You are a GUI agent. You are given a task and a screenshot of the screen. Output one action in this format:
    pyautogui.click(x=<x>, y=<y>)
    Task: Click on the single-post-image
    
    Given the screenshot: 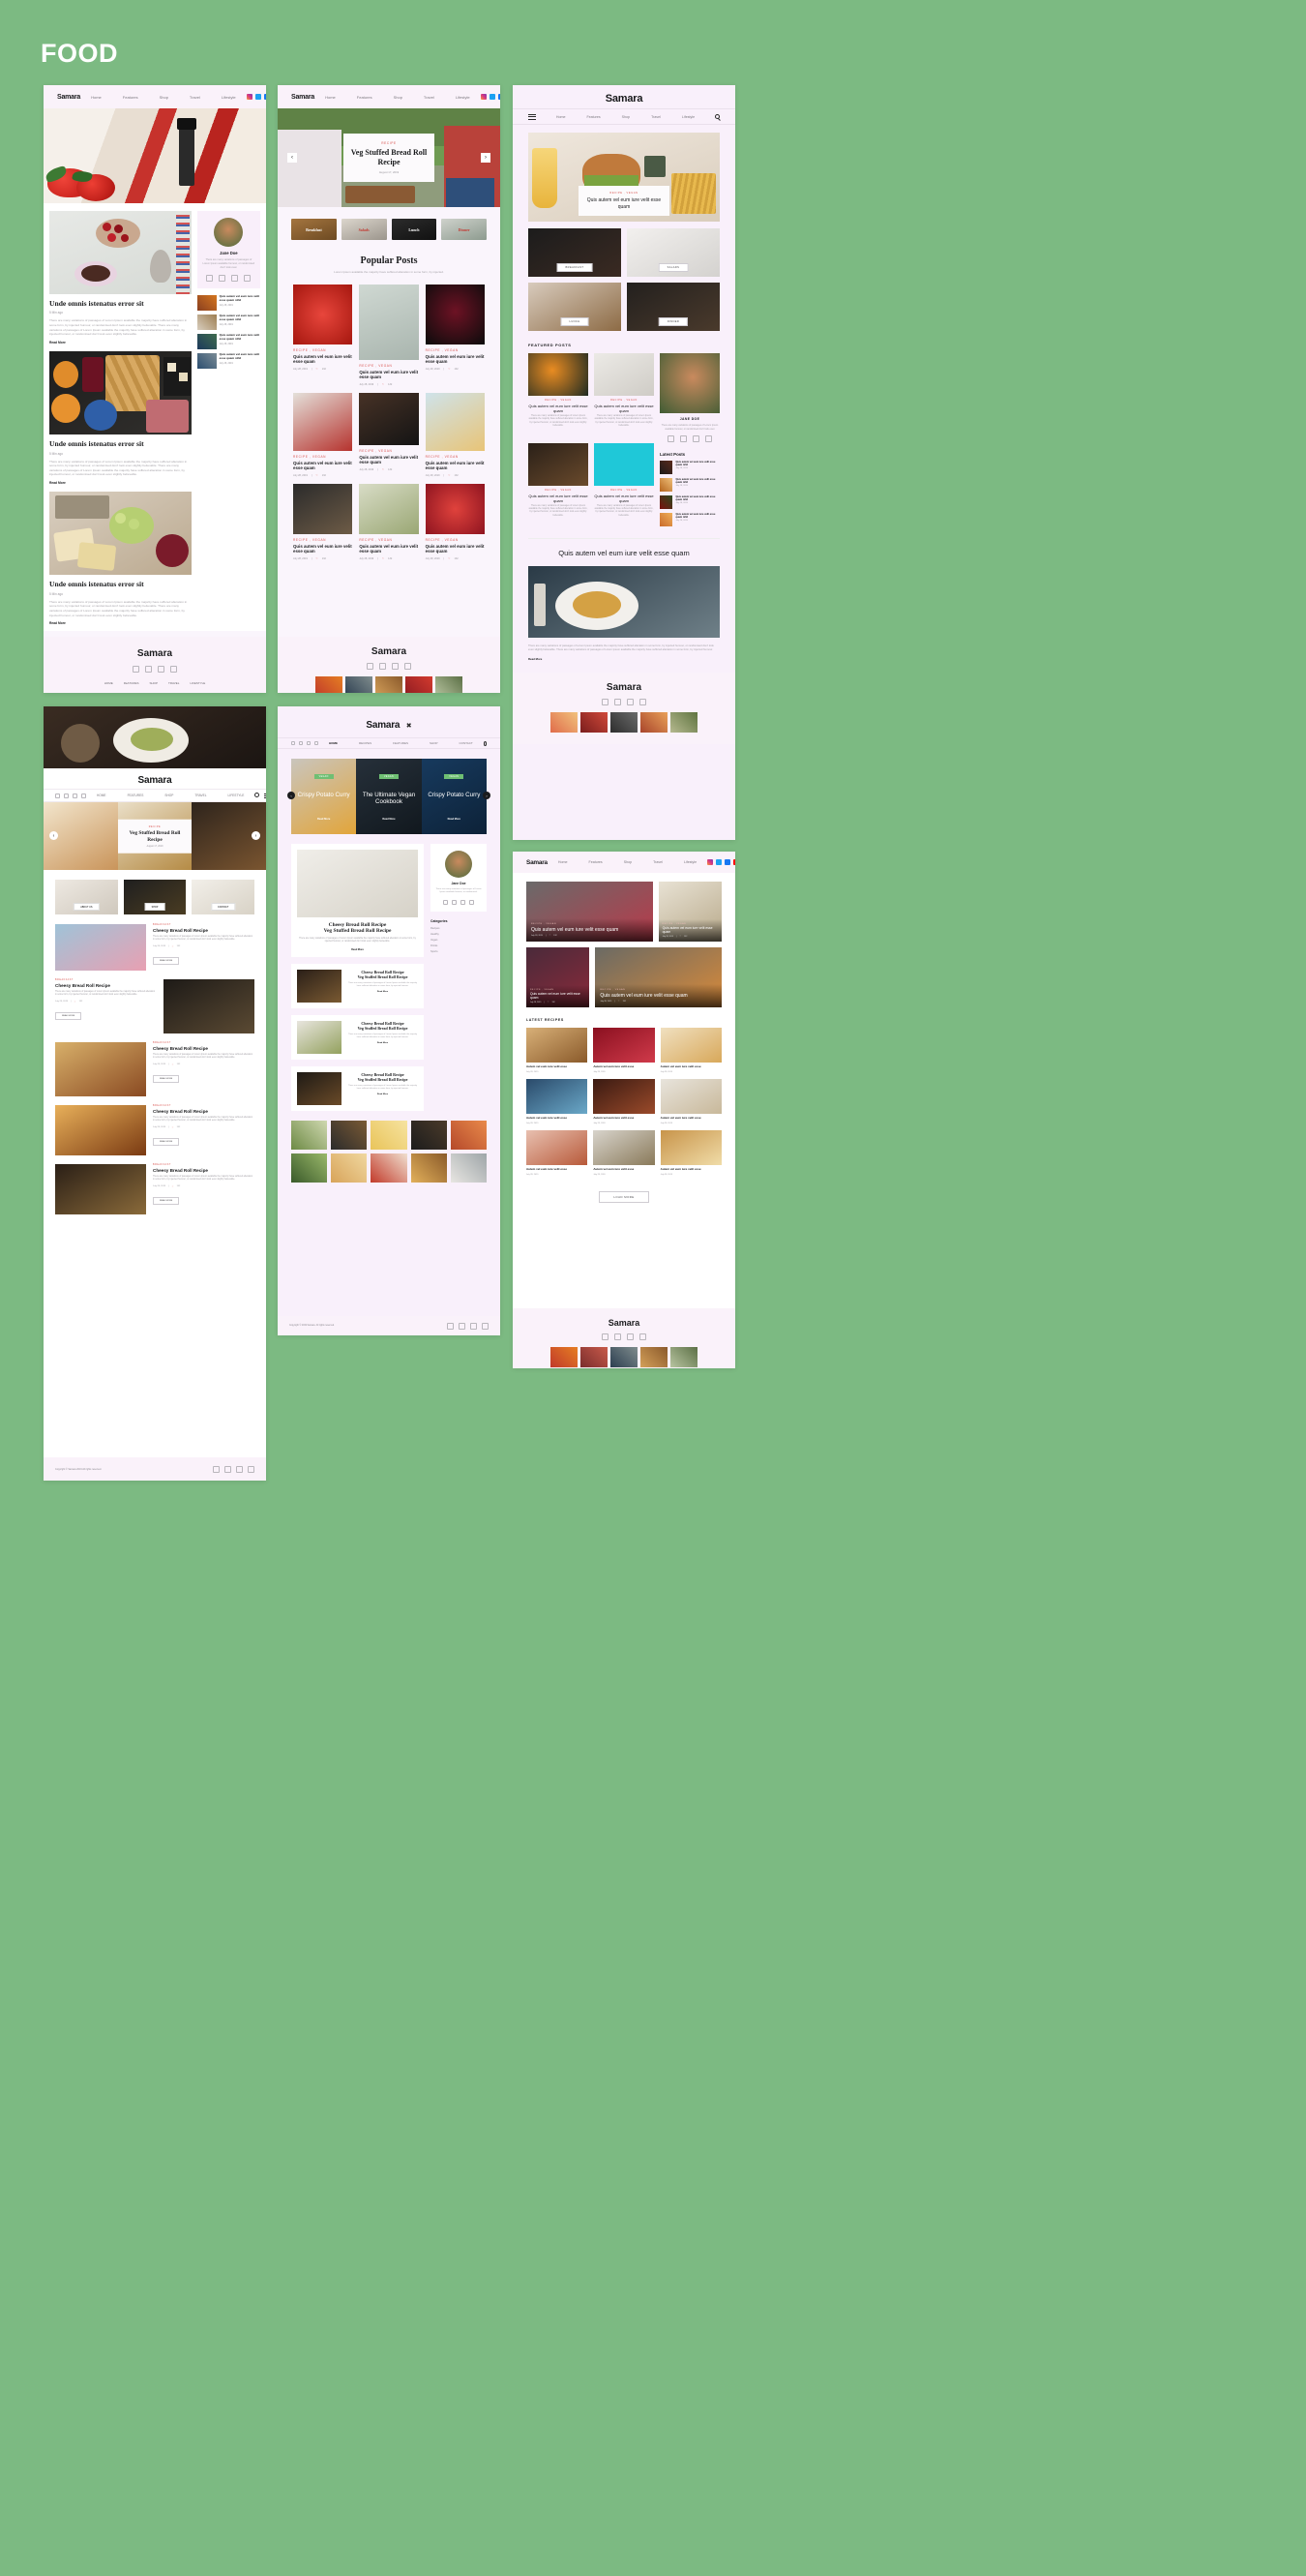 What is the action you would take?
    pyautogui.click(x=624, y=601)
    